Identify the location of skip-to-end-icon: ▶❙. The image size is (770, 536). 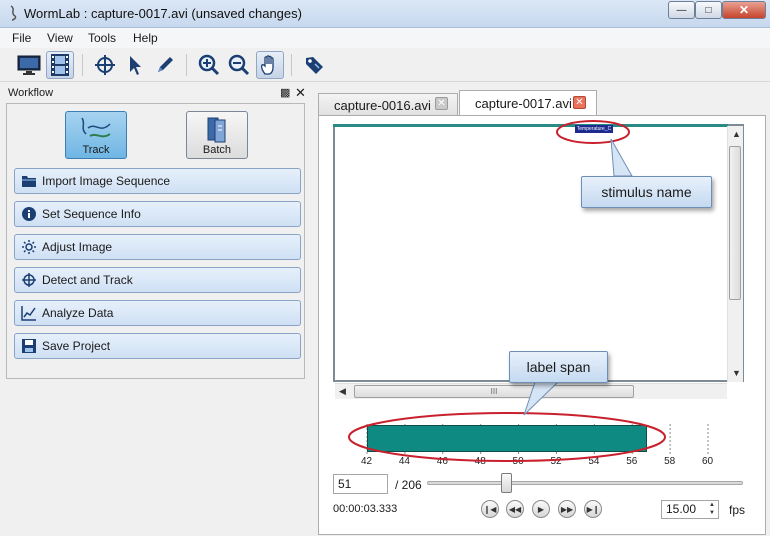
(593, 509).